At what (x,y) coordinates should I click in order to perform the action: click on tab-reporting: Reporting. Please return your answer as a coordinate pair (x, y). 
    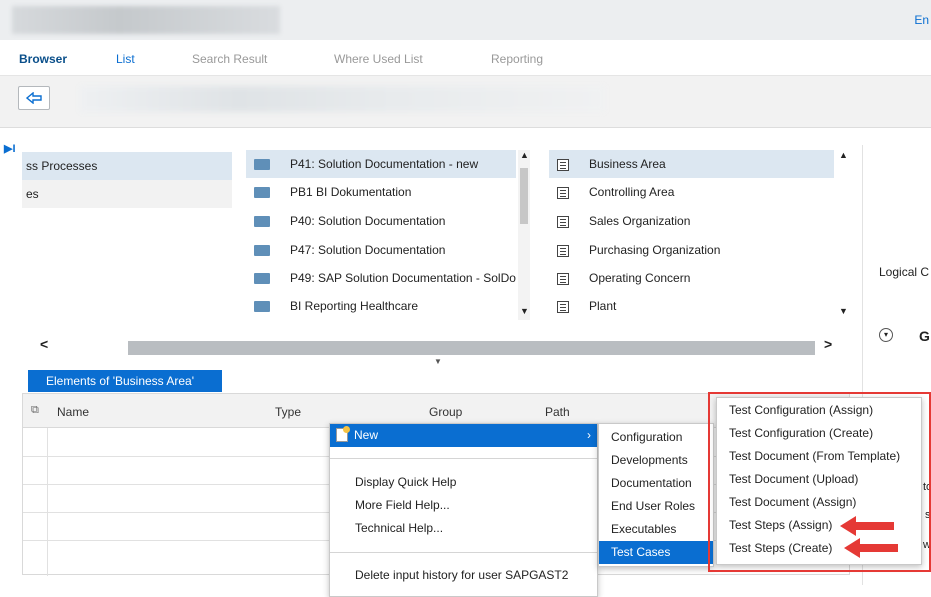
    Looking at the image, I should click on (517, 59).